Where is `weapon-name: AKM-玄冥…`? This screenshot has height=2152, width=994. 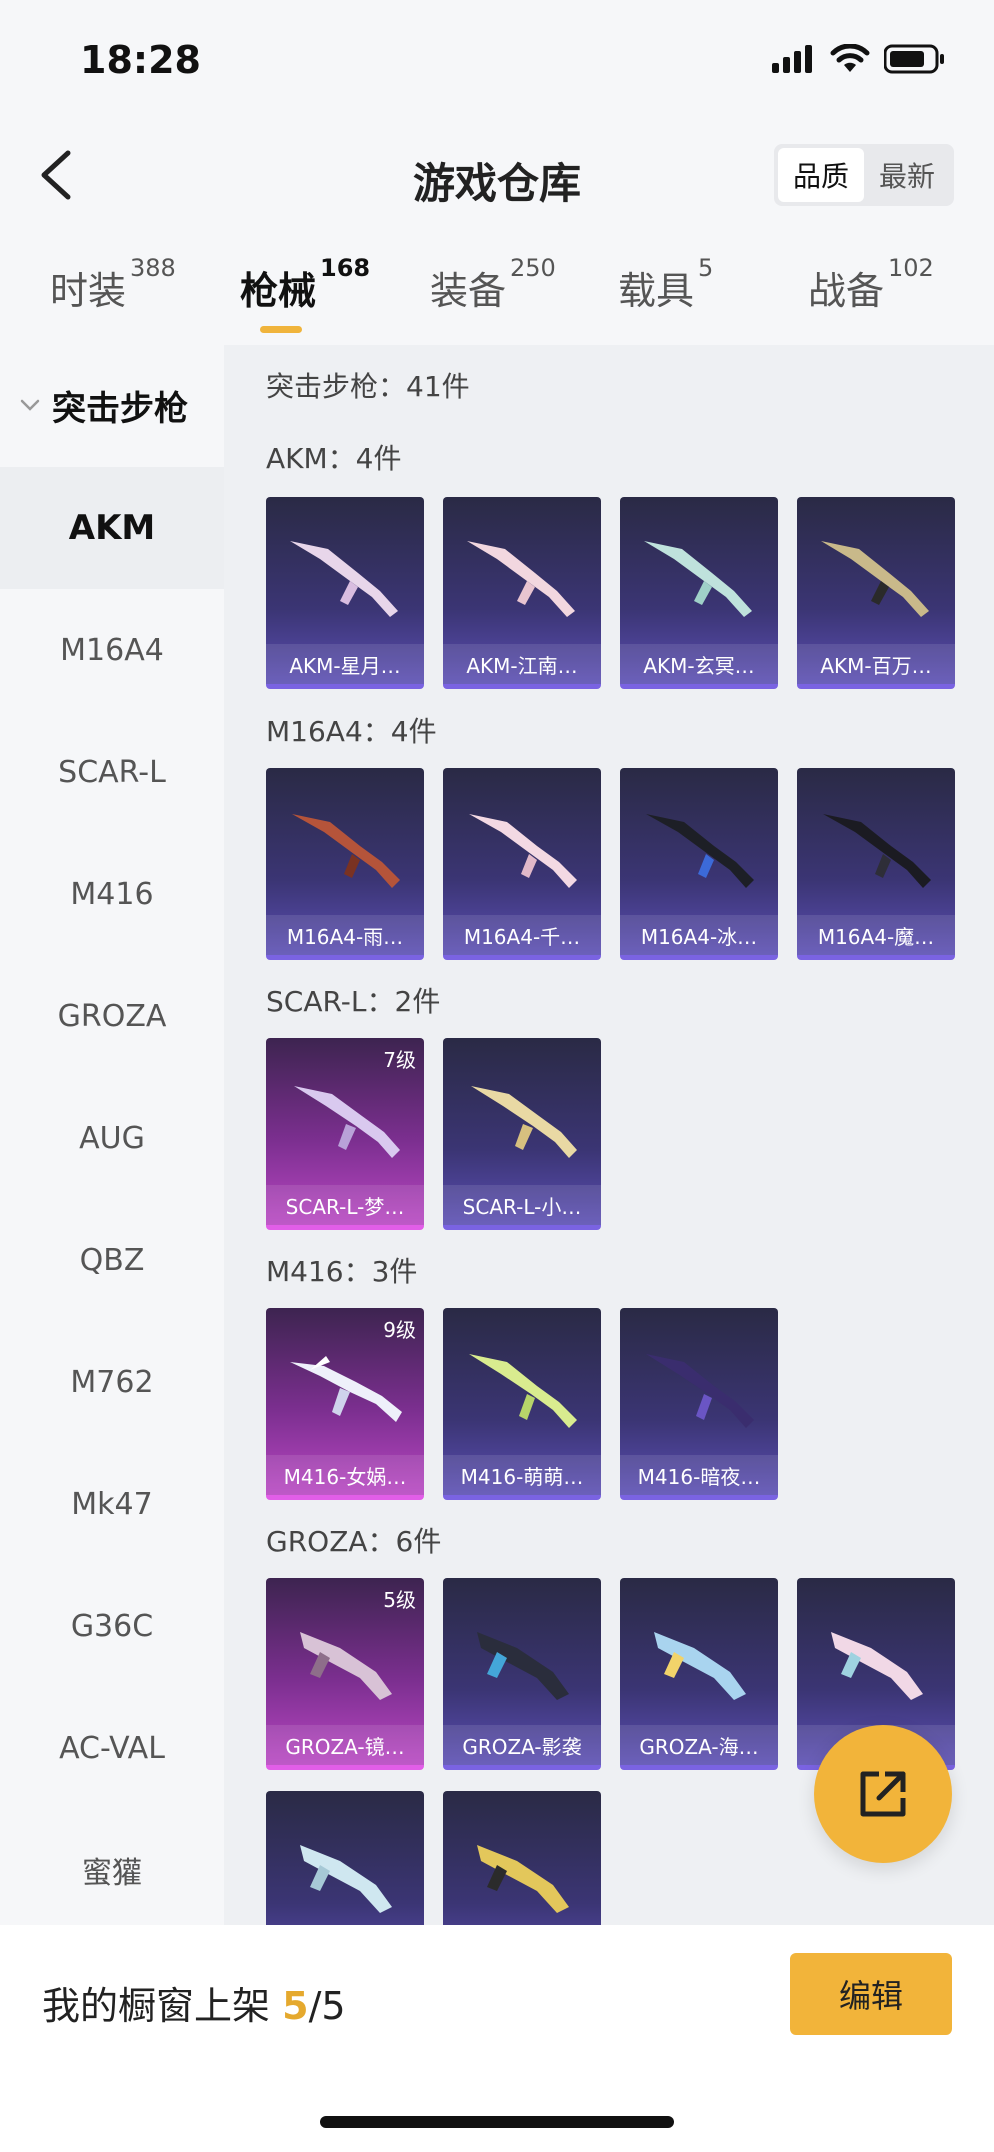 weapon-name: AKM-玄冥… is located at coordinates (699, 664).